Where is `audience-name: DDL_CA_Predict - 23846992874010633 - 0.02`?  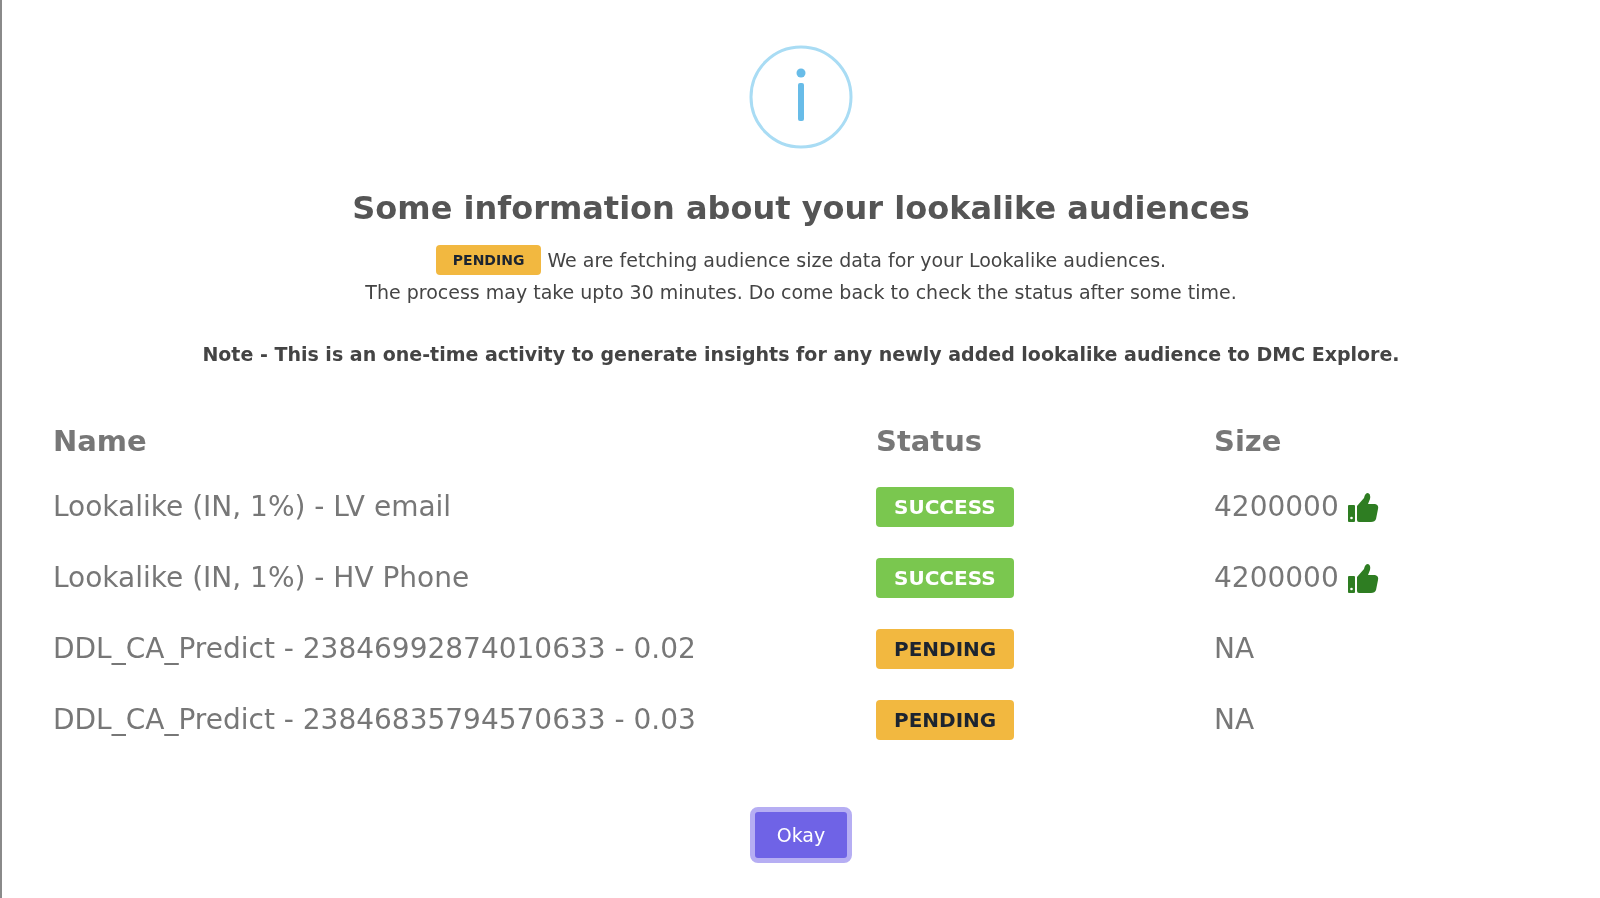 audience-name: DDL_CA_Predict - 23846992874010633 - 0.02 is located at coordinates (375, 648).